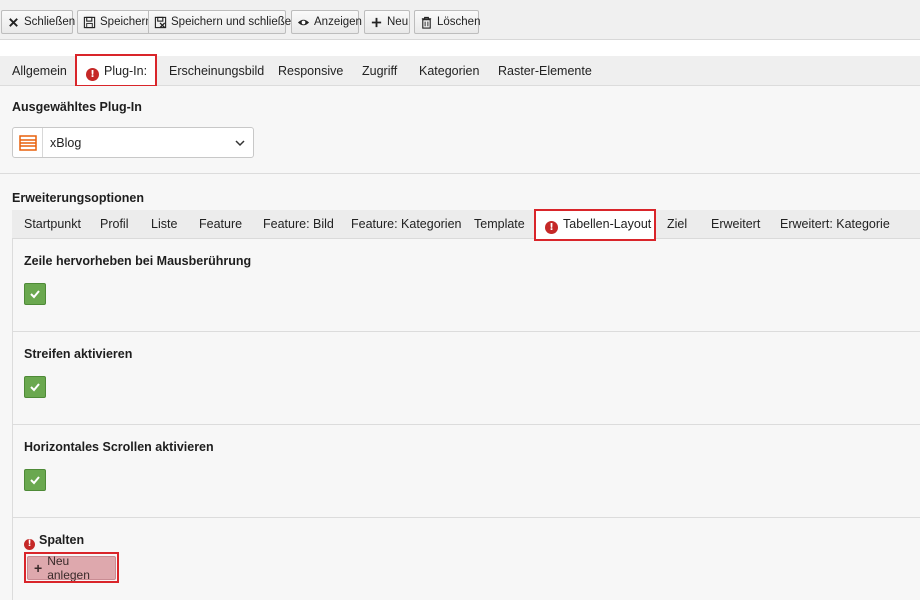 The height and width of the screenshot is (600, 920). Describe the element at coordinates (78, 198) in the screenshot. I see `extension-options-label: Erweiterungsoptionen` at that location.